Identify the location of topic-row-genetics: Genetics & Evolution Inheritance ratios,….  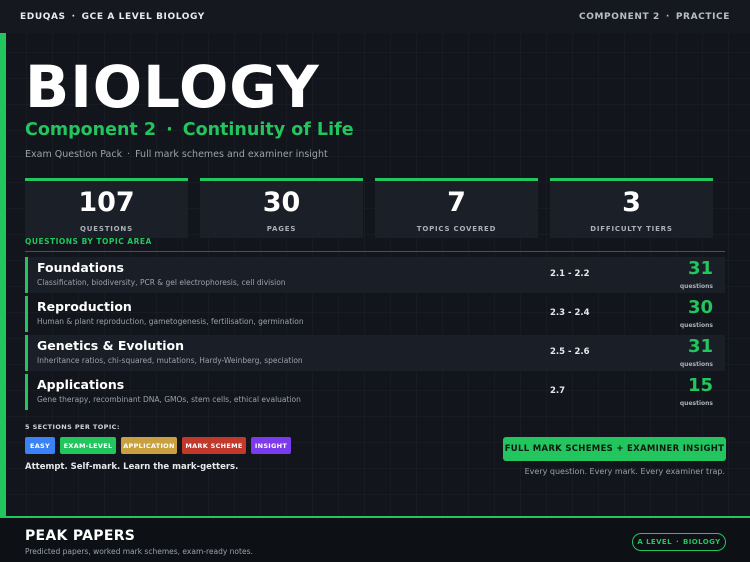
(375, 353).